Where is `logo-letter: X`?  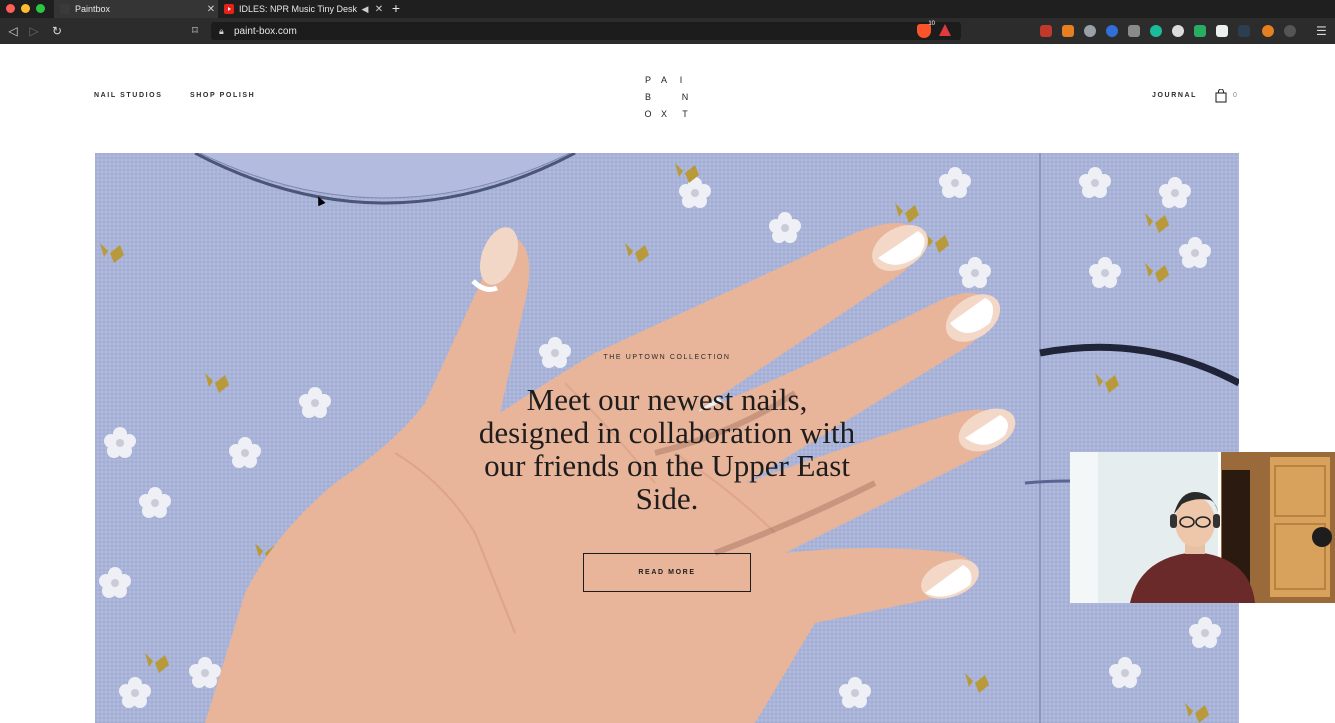 logo-letter: X is located at coordinates (663, 114).